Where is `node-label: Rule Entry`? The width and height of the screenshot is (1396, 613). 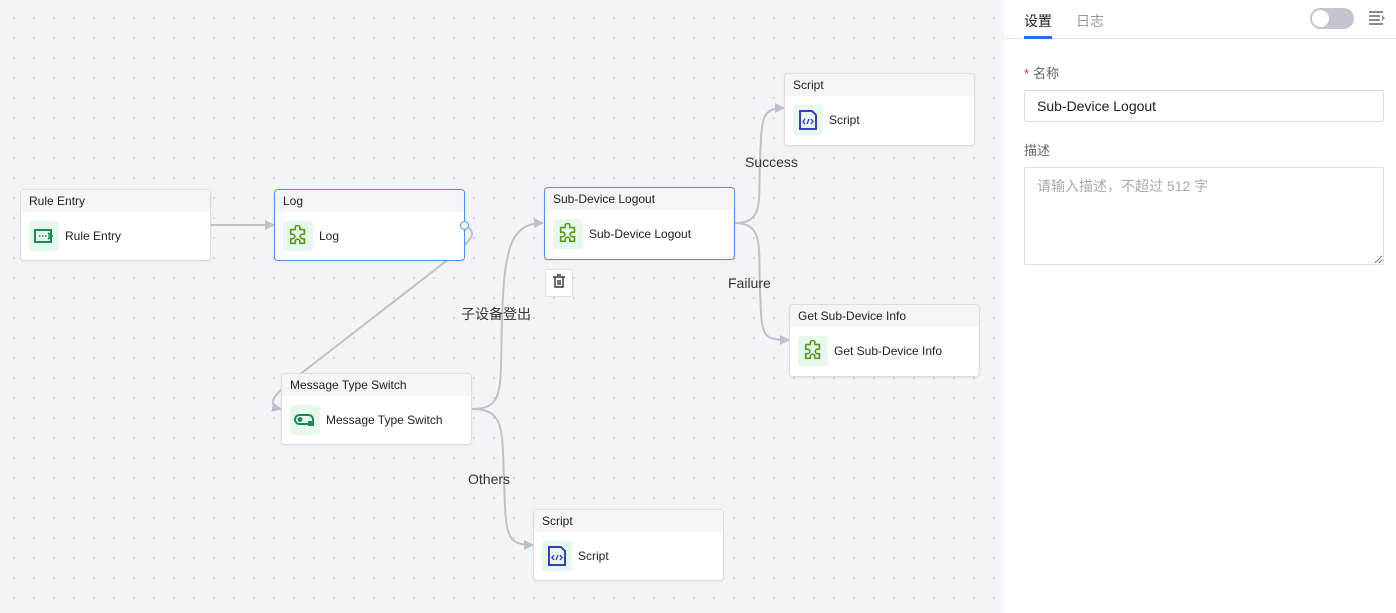
node-label: Rule Entry is located at coordinates (93, 236).